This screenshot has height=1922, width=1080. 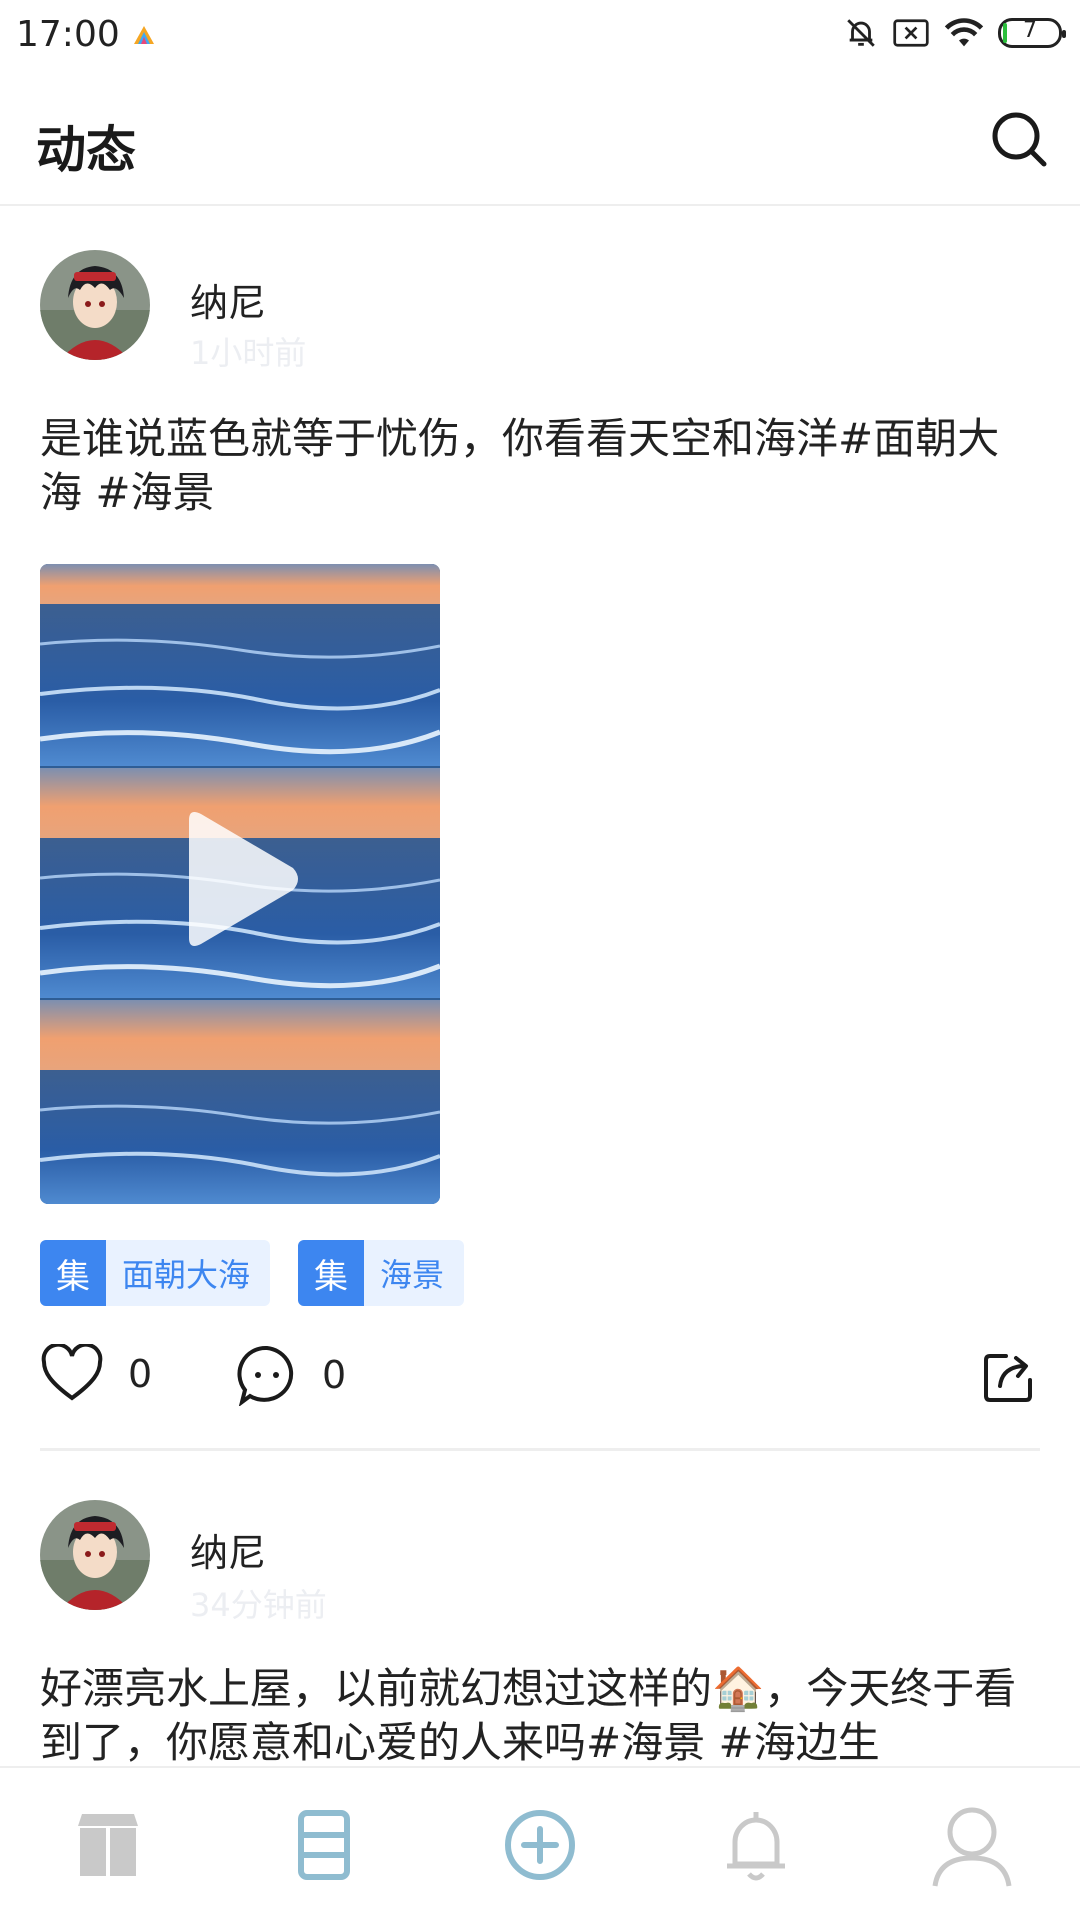 I want to click on tag-list: 集 面朝大海 集 海景, so click(x=252, y=1273).